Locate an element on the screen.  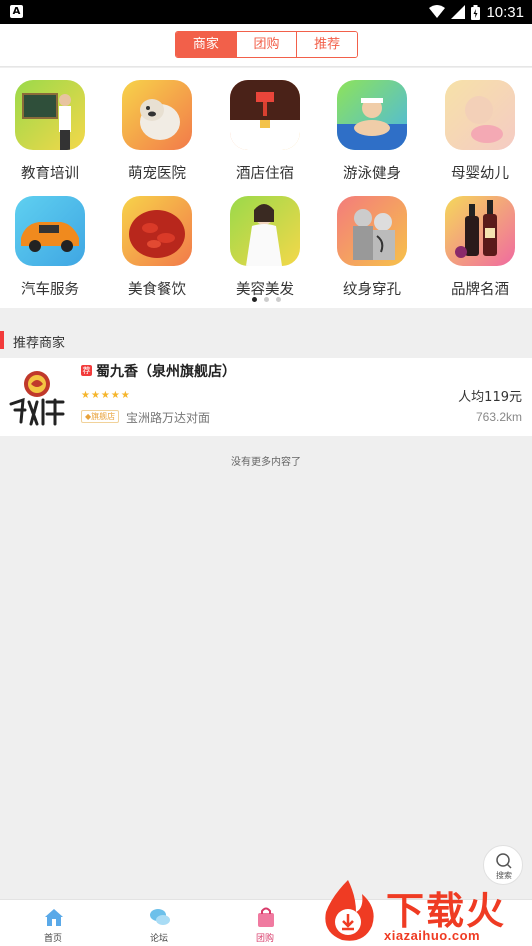
merchant-logo is located at coordinates (37, 397).